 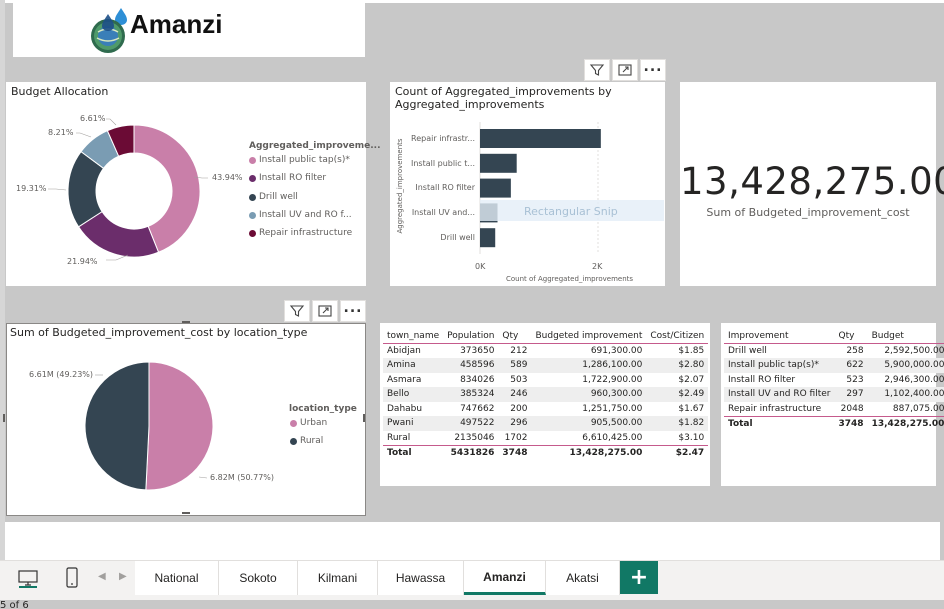 What do you see at coordinates (546, 365) in the screenshot?
I see `table-row: Amina 458596 589 1,286,100.00 $2.80` at bounding box center [546, 365].